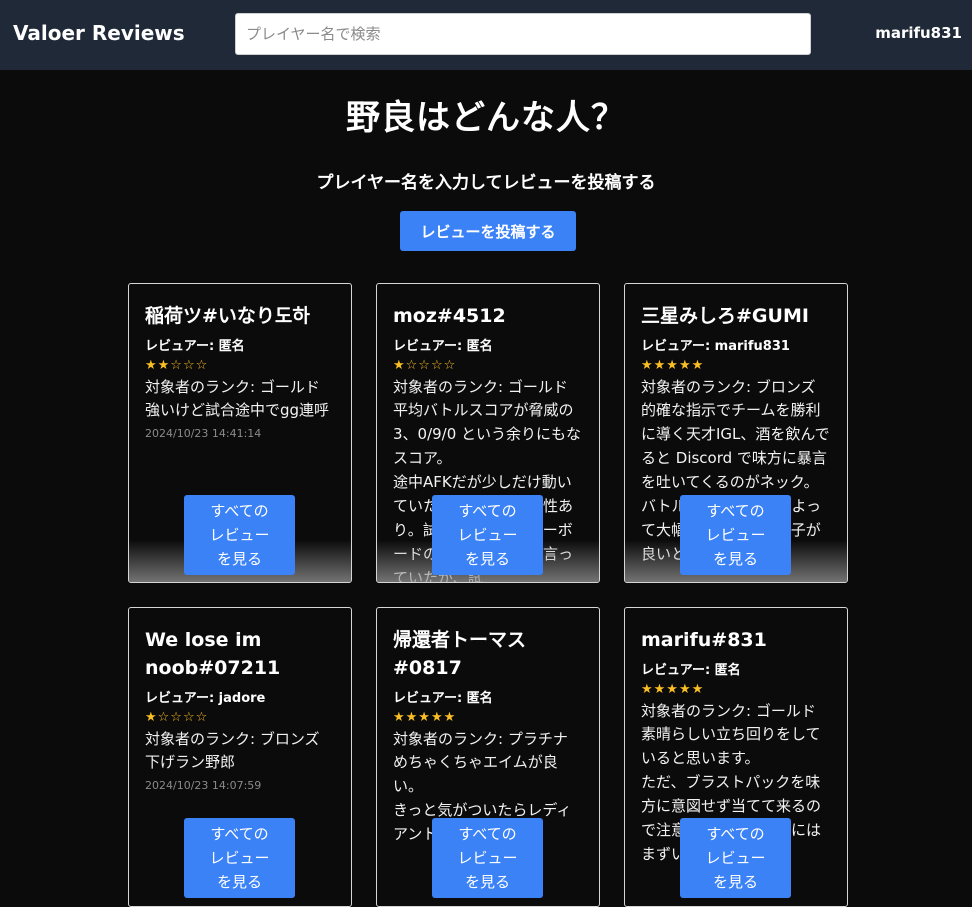  I want to click on target-rank: 対象者のランク: プラチナ, so click(480, 739).